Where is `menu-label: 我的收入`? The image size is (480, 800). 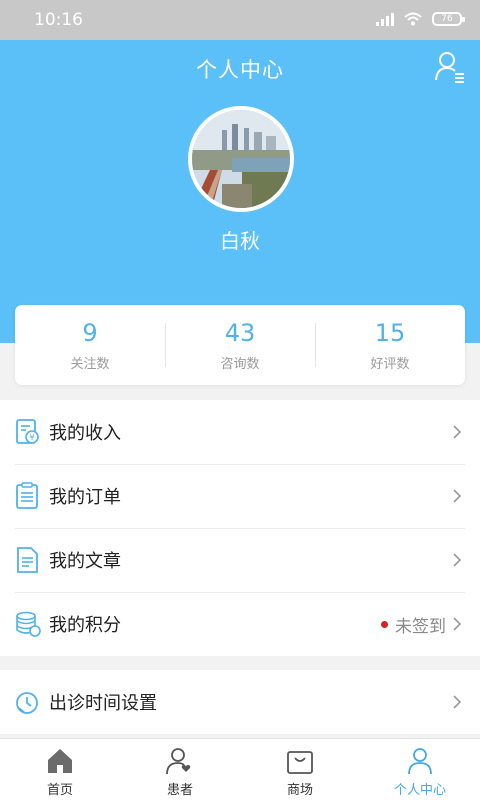 menu-label: 我的收入 is located at coordinates (85, 433).